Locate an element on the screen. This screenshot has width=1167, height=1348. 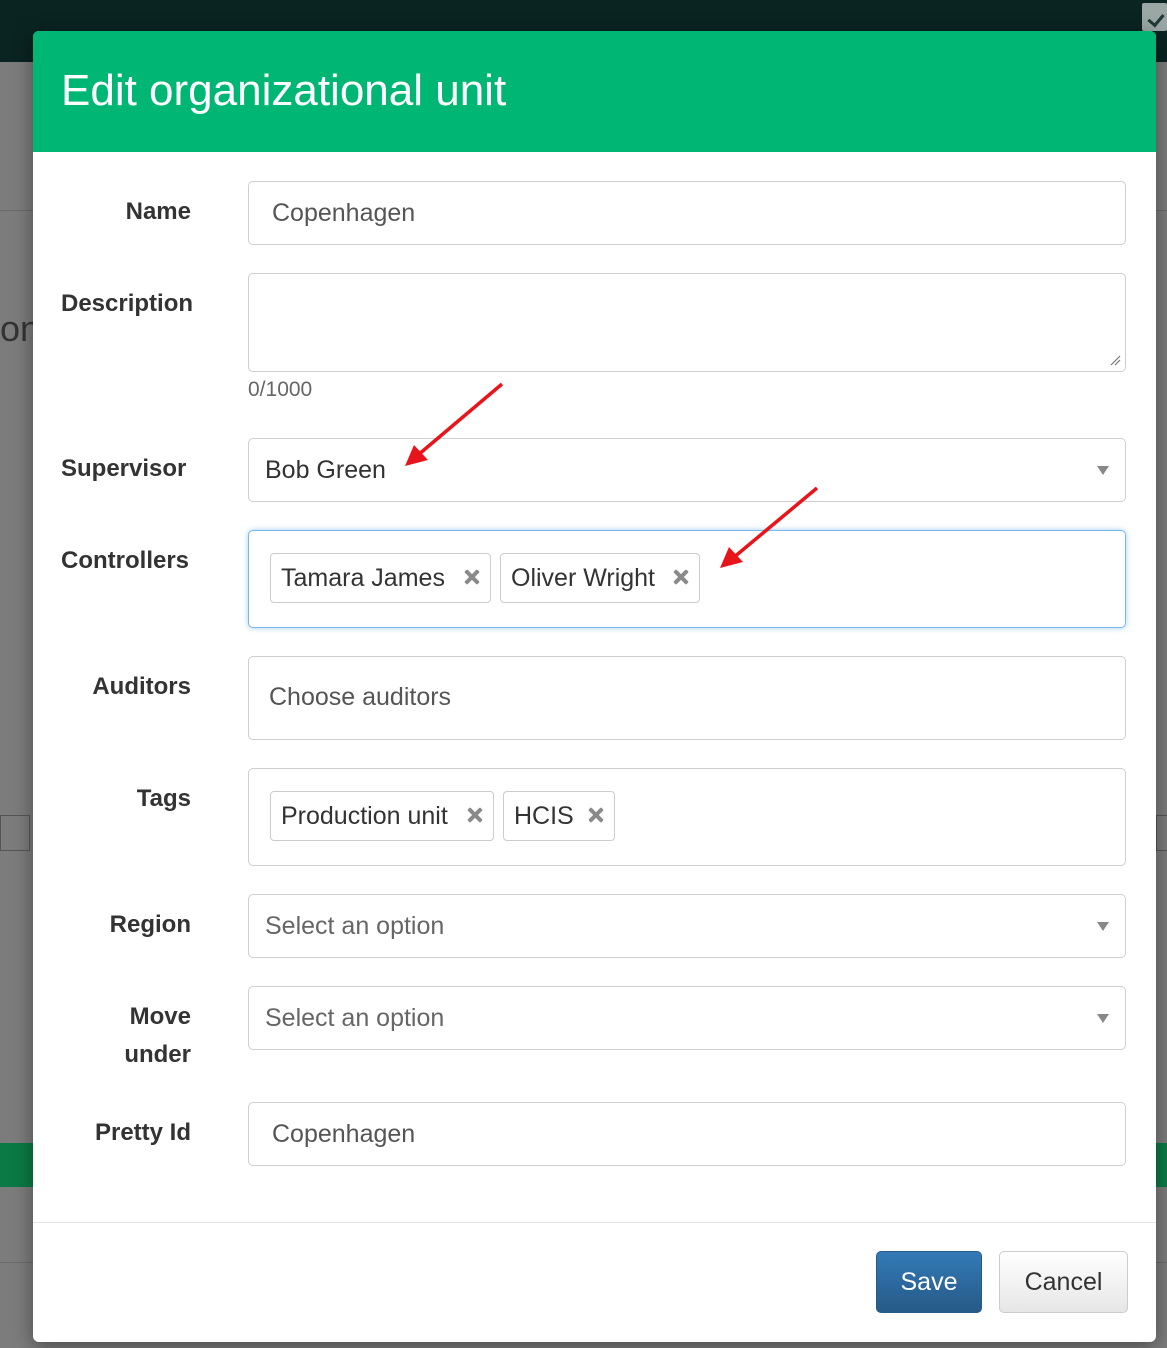
name-label: Name is located at coordinates (158, 211).